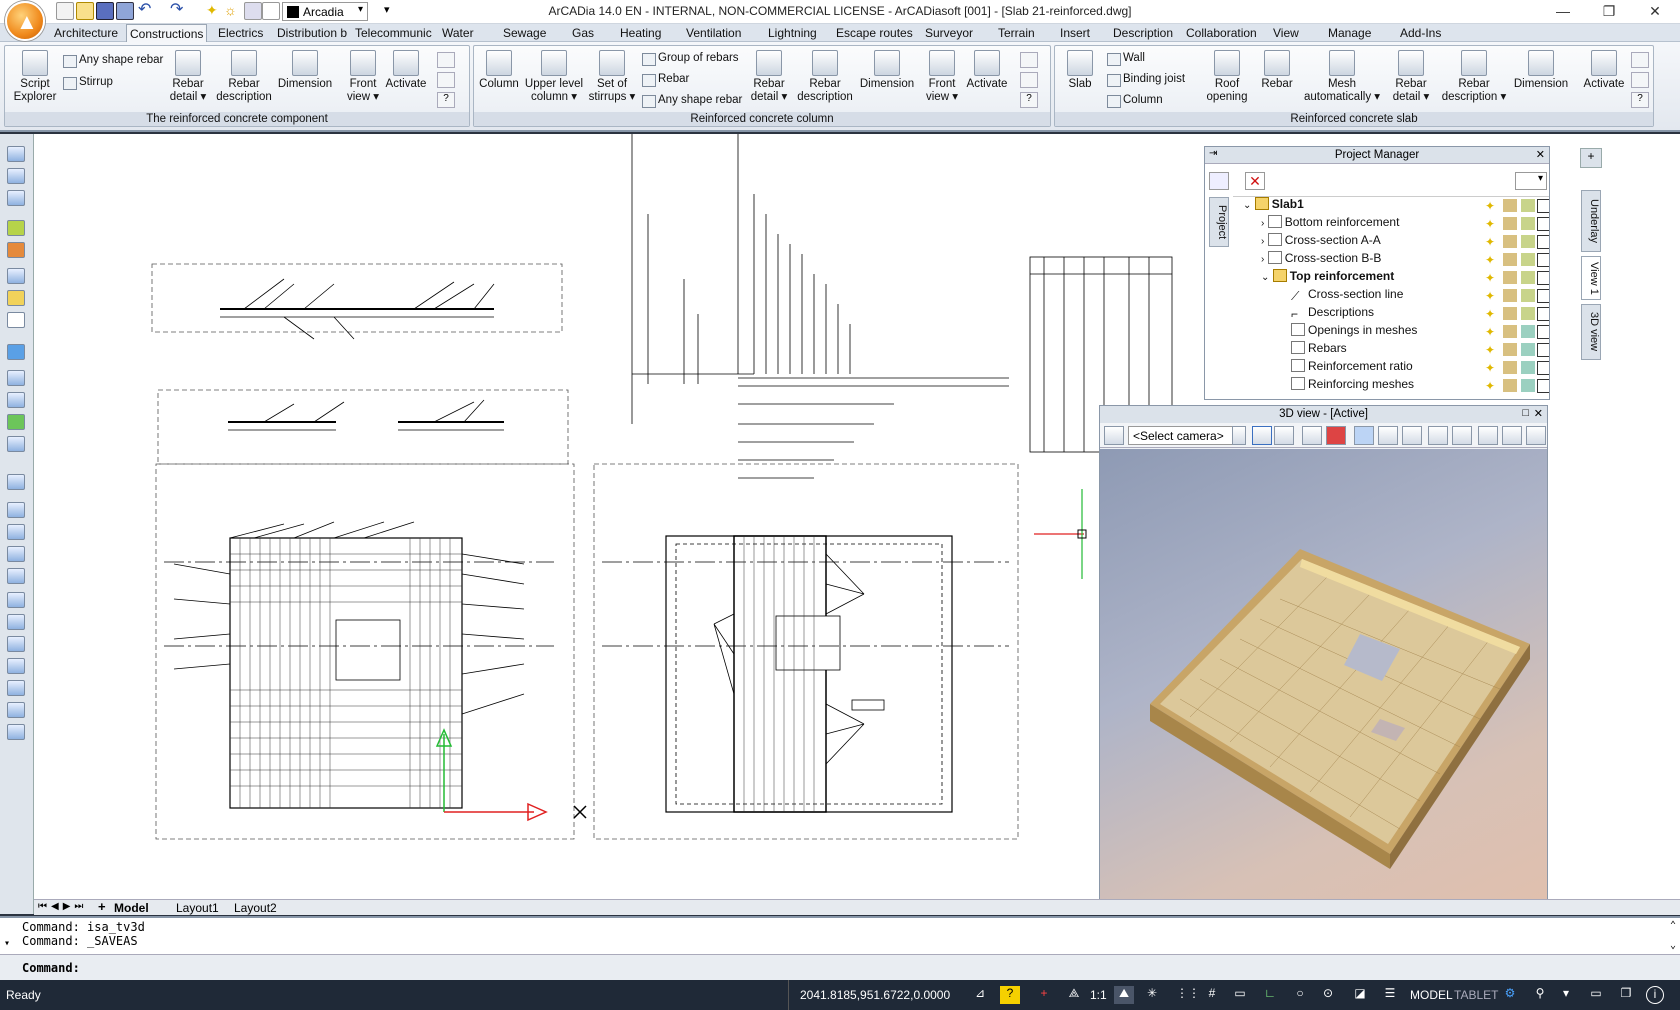 This screenshot has height=1010, width=1680. What do you see at coordinates (1270, 995) in the screenshot?
I see `polar-icon: ∟` at bounding box center [1270, 995].